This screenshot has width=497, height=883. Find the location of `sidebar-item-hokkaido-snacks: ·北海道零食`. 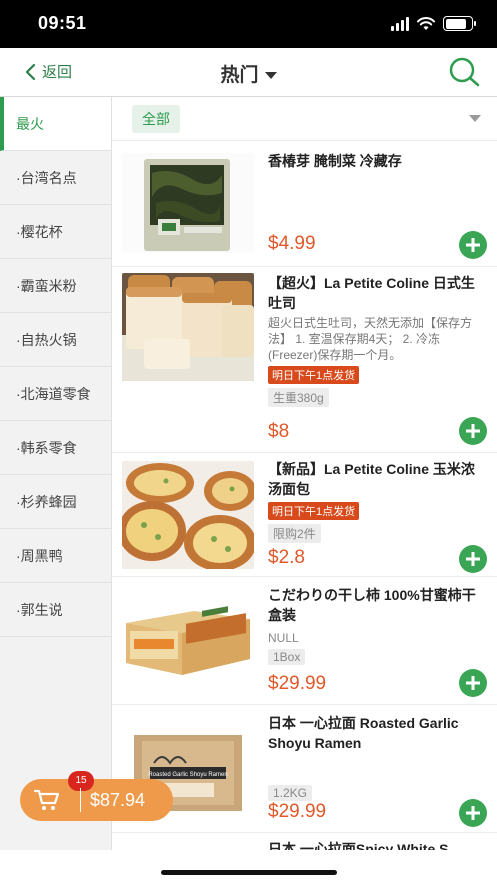

sidebar-item-hokkaido-snacks: ·北海道零食 is located at coordinates (55, 394).